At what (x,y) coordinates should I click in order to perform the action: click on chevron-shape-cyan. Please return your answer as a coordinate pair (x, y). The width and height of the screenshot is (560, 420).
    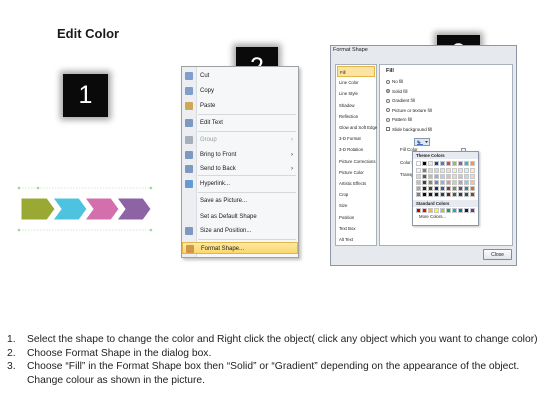
    Looking at the image, I should click on (70, 209).